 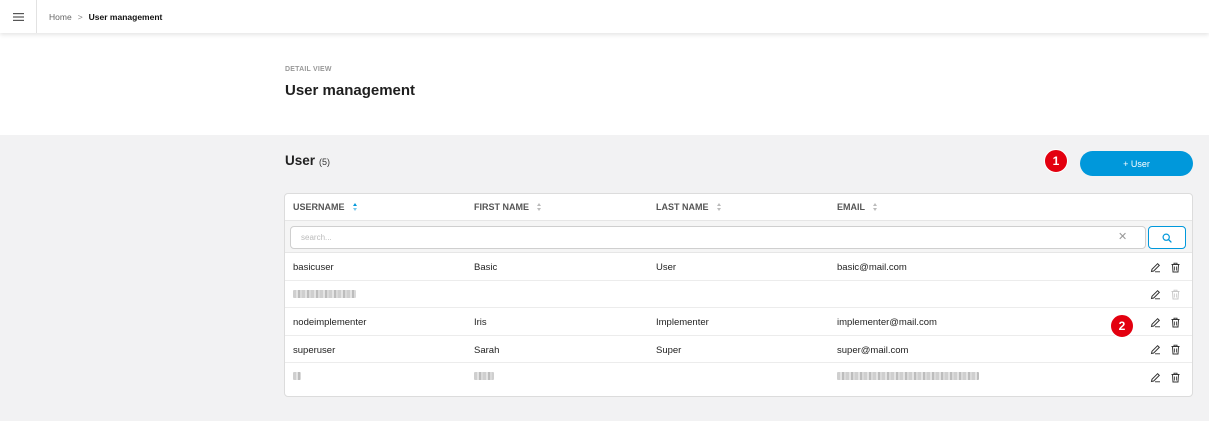 I want to click on breadcrumb-current: User management, so click(x=125, y=16).